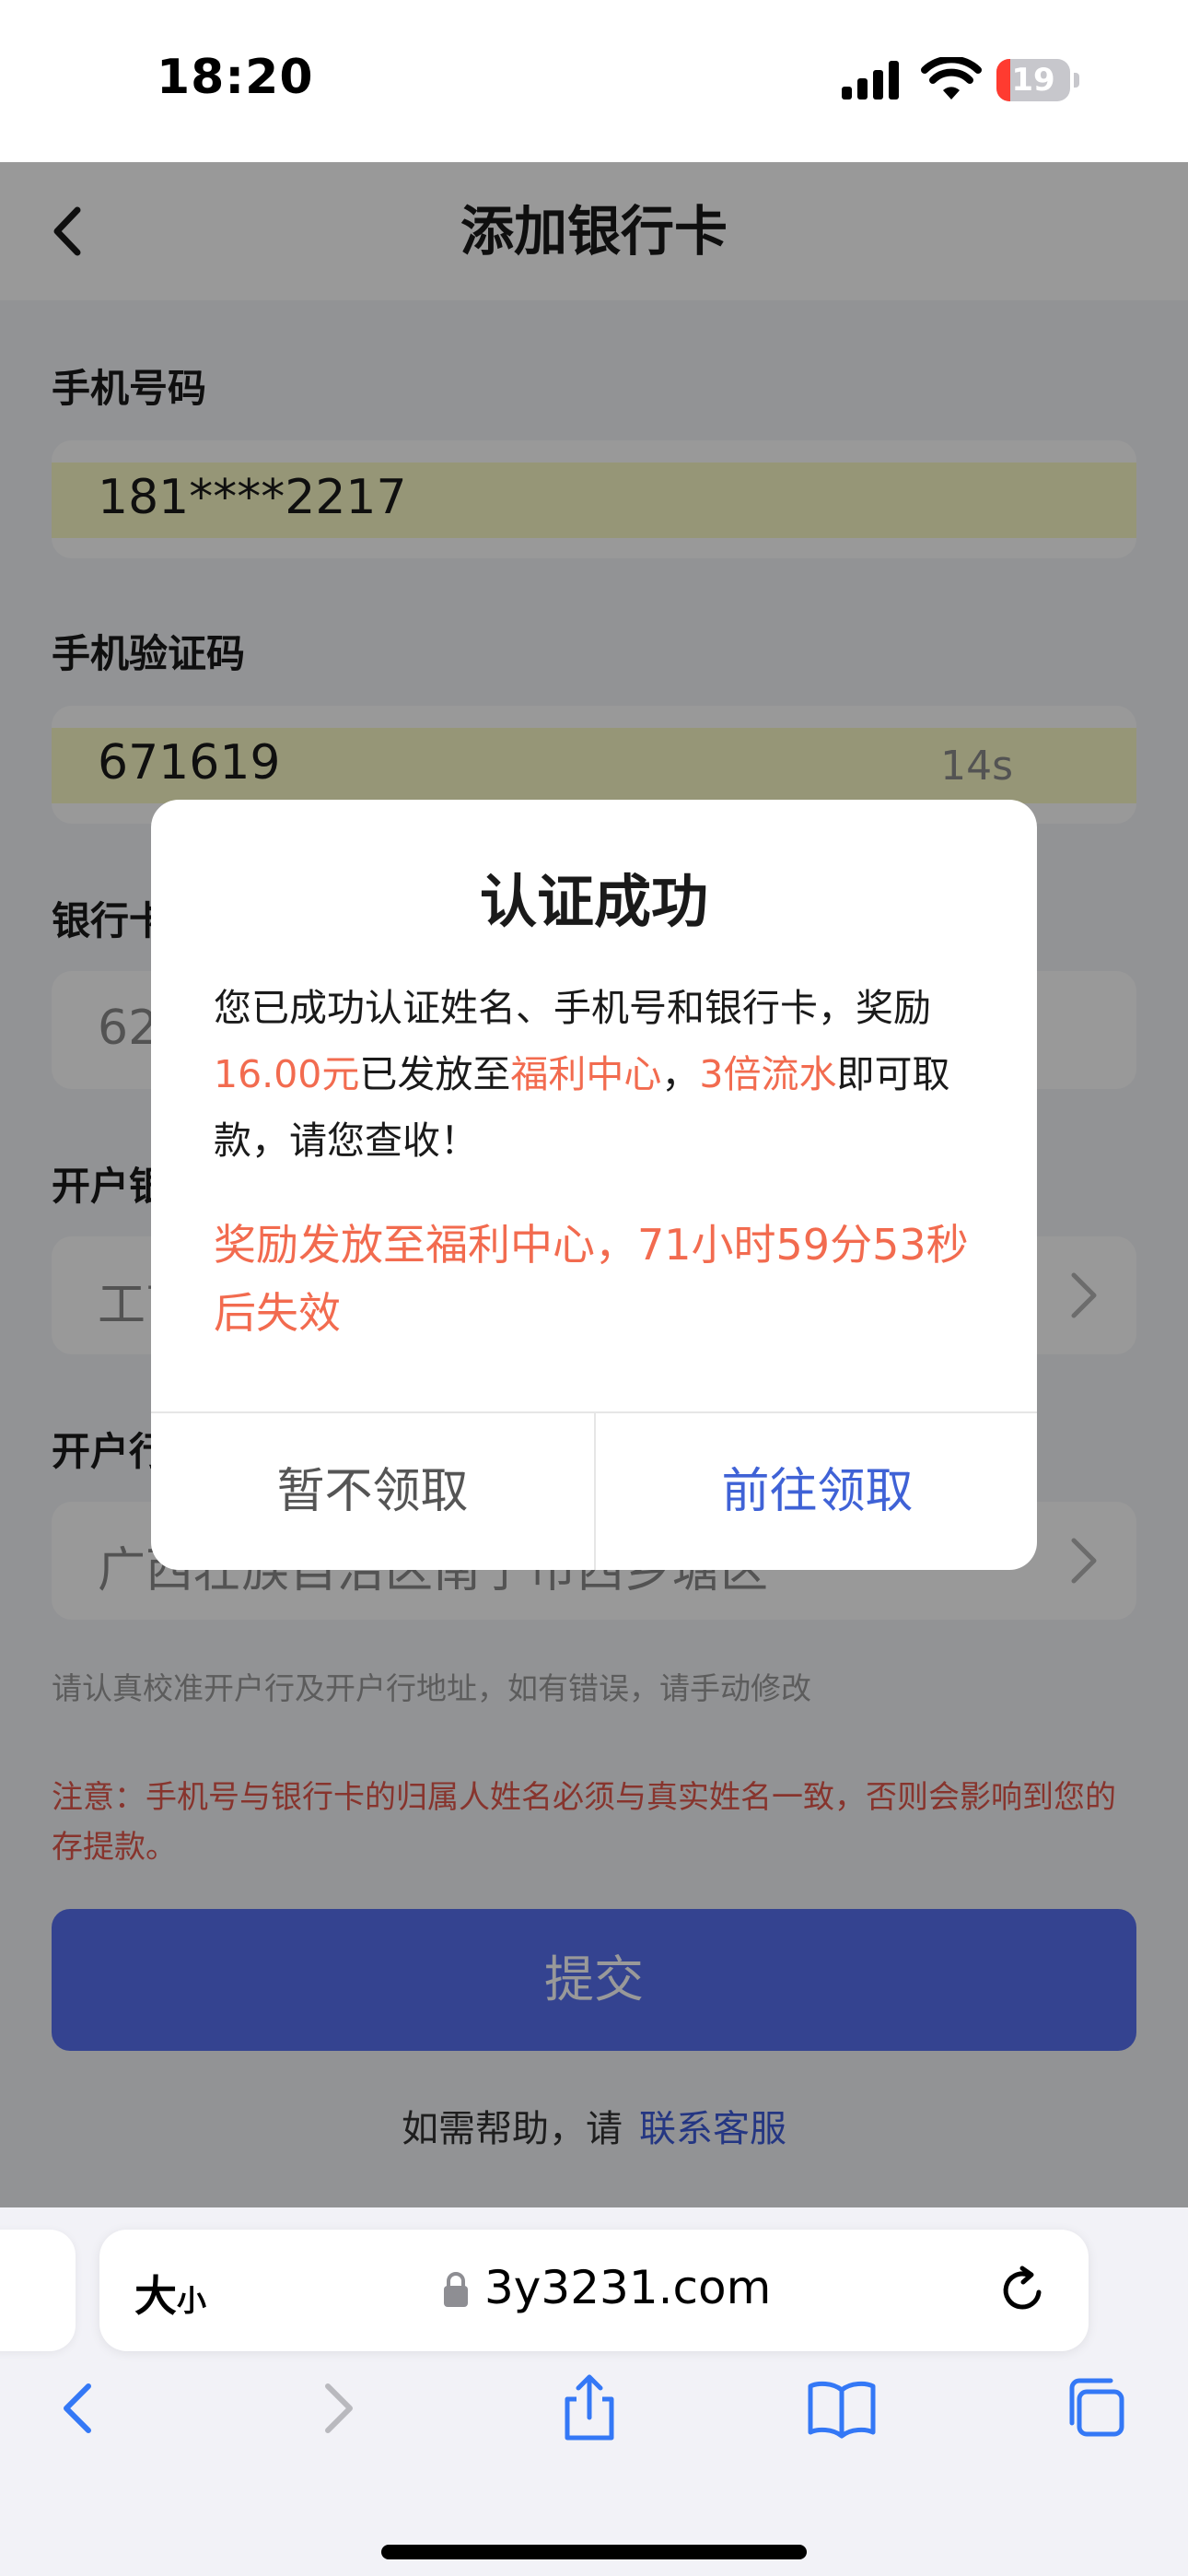 The image size is (1188, 2576). Describe the element at coordinates (38, 2290) in the screenshot. I see `previous-tab-peek` at that location.